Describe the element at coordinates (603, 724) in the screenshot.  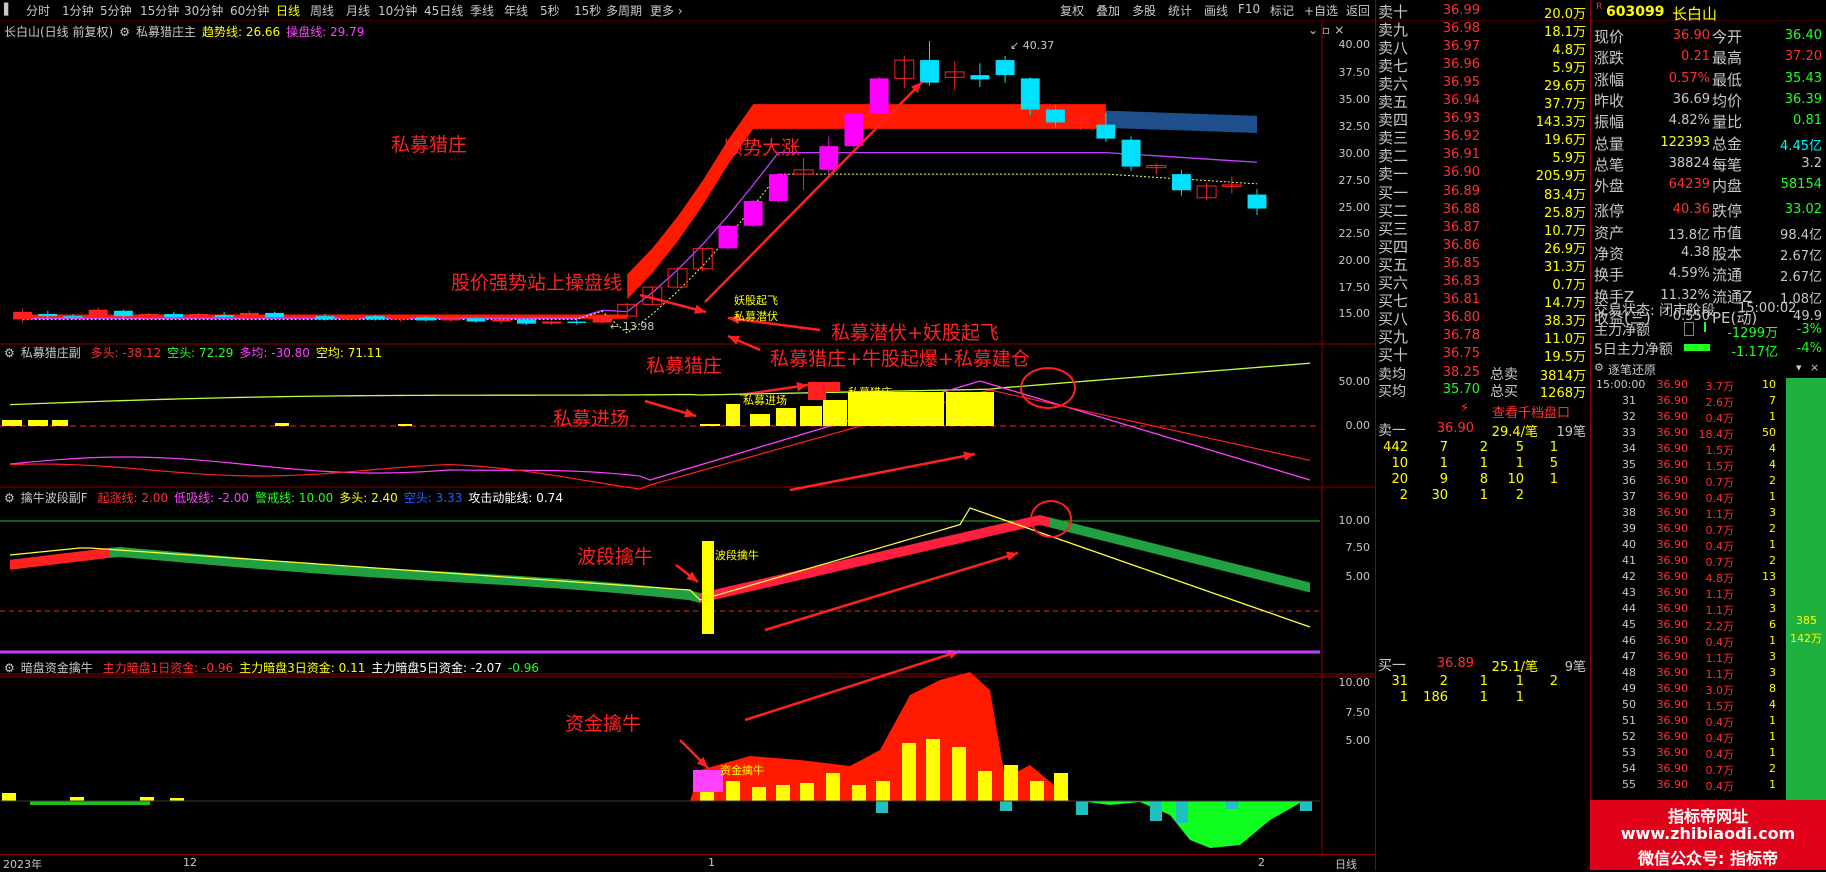
I see `annotation-fund-bull: 资金擒牛` at that location.